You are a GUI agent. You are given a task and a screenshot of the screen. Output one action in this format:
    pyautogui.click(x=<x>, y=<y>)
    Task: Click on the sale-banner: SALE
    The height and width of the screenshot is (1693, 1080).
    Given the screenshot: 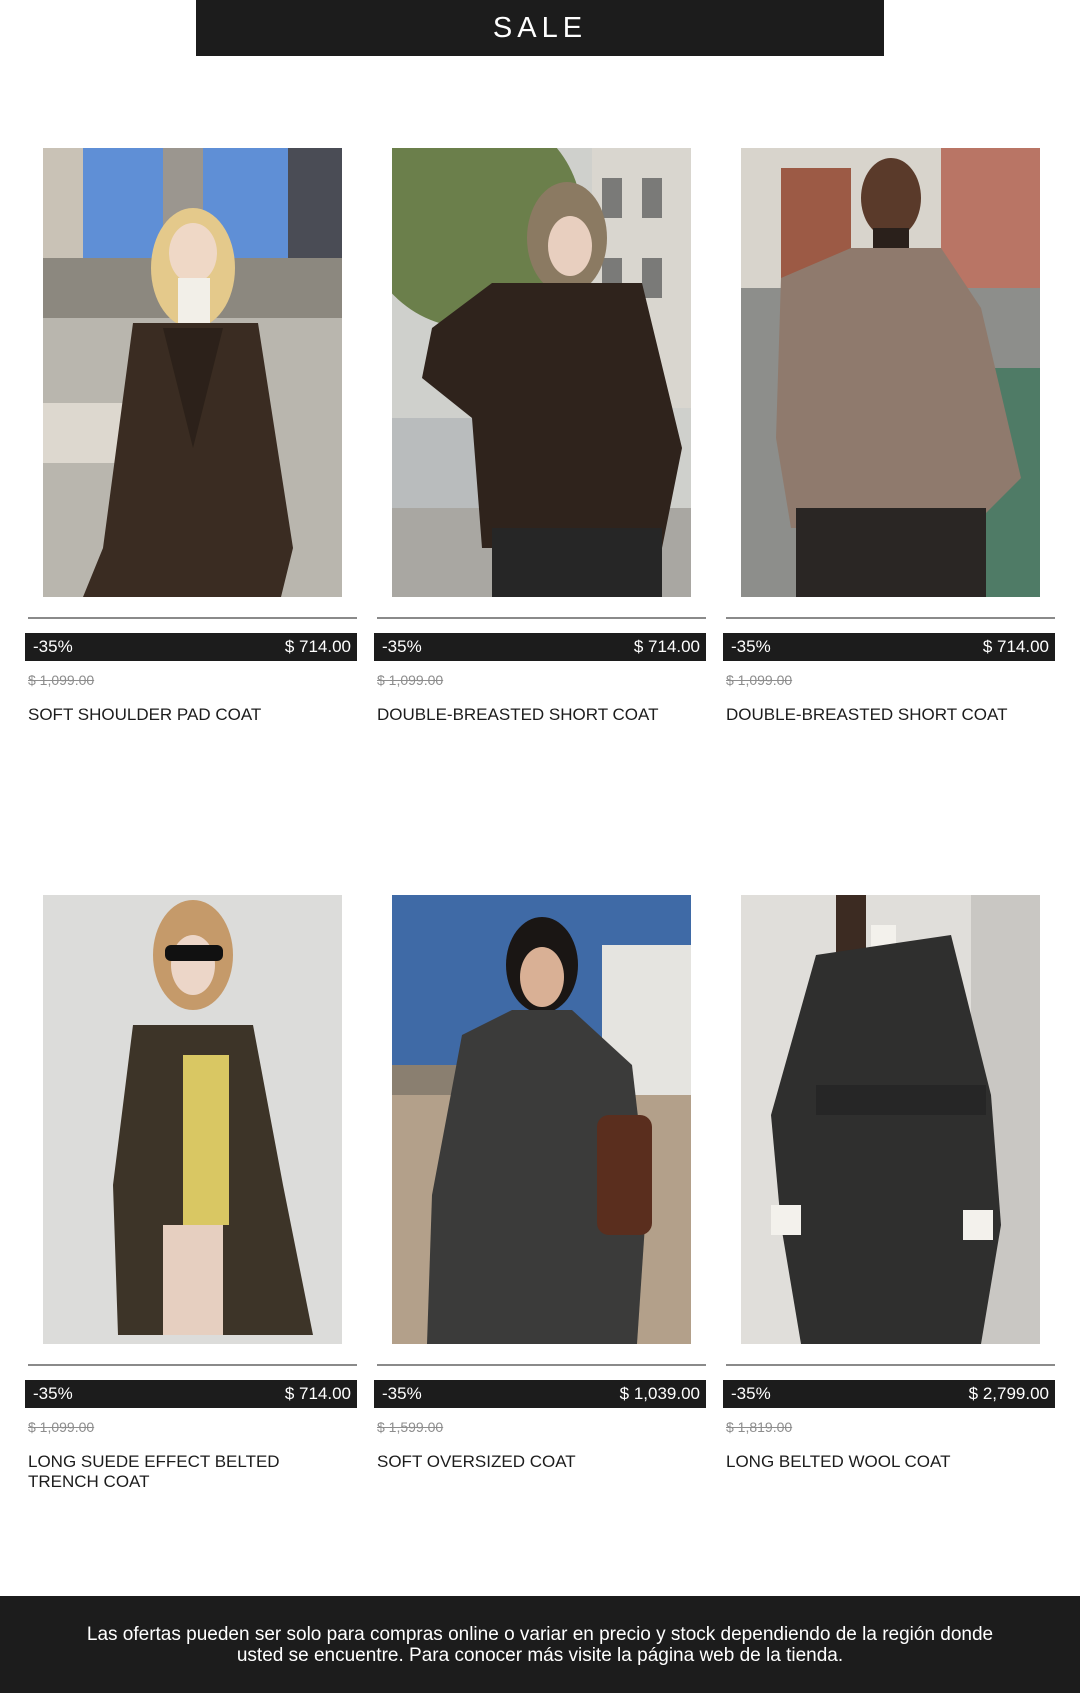 What is the action you would take?
    pyautogui.click(x=540, y=28)
    